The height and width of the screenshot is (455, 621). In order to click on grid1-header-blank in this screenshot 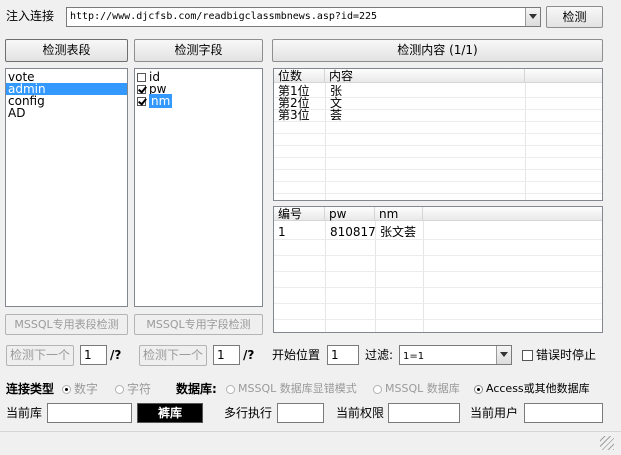, I will do `click(563, 76)`.